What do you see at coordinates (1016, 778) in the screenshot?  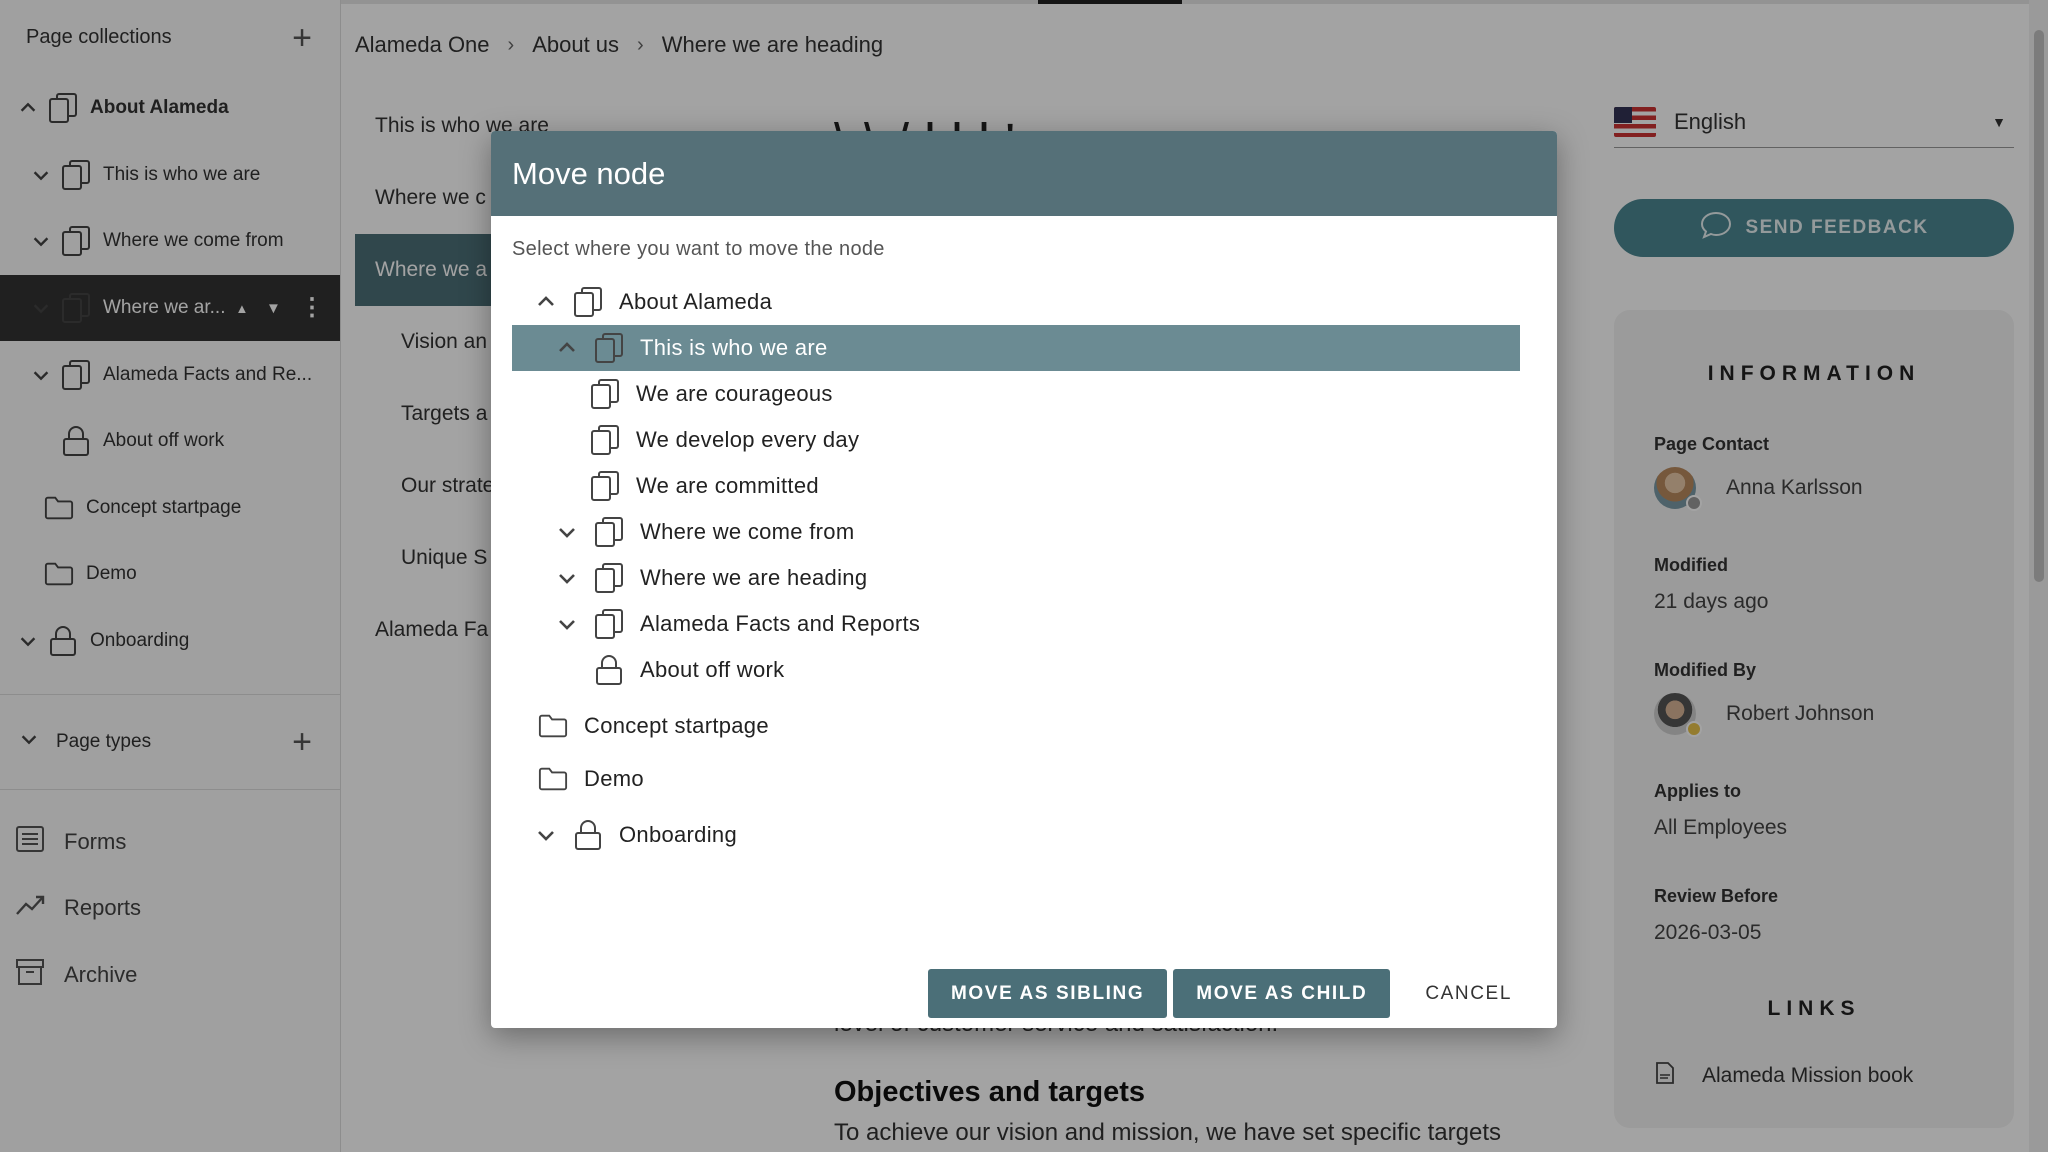 I see `tree-node: Demo` at bounding box center [1016, 778].